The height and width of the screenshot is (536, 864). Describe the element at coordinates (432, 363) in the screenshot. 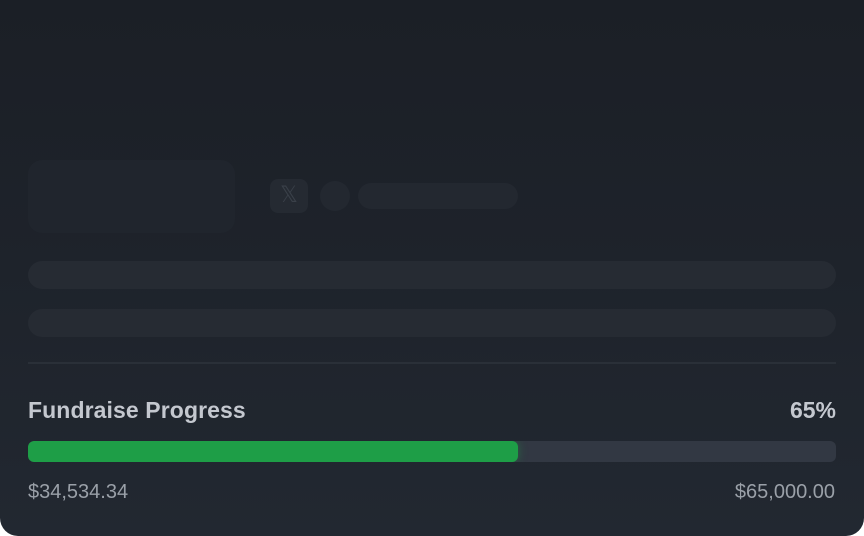

I see `divider` at that location.